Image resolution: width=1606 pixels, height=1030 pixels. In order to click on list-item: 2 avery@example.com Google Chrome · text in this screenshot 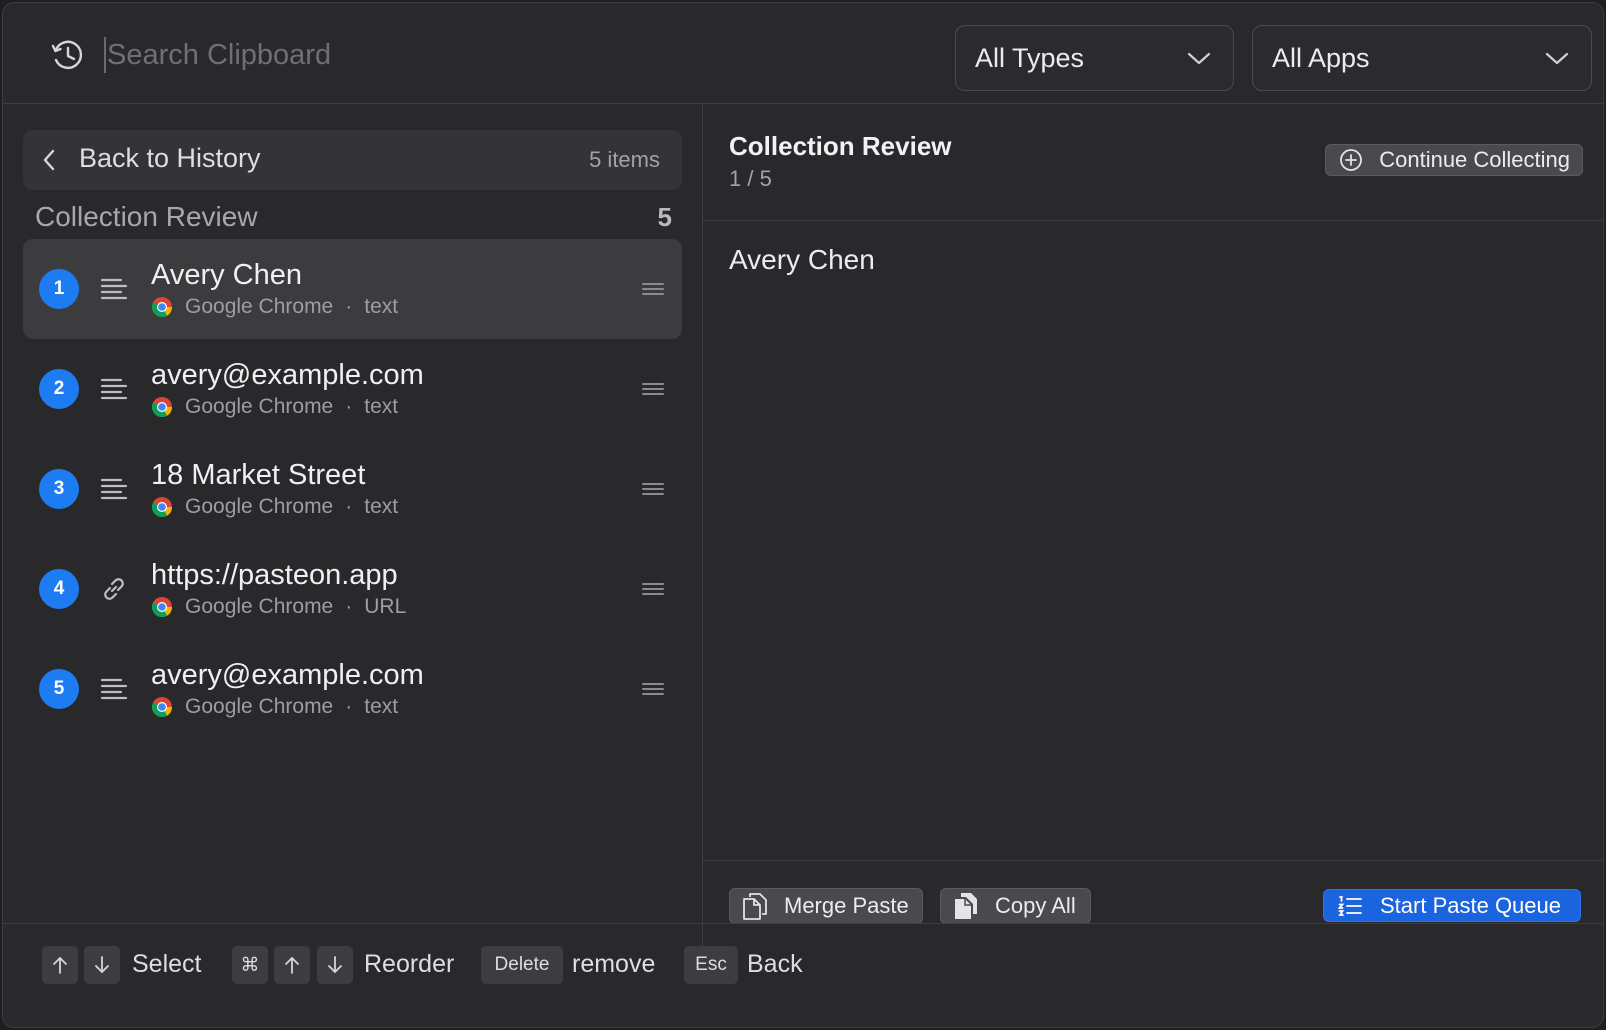, I will do `click(352, 389)`.